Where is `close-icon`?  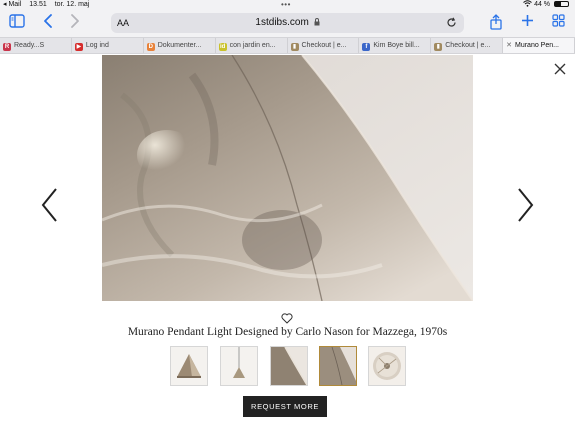 close-icon is located at coordinates (560, 69).